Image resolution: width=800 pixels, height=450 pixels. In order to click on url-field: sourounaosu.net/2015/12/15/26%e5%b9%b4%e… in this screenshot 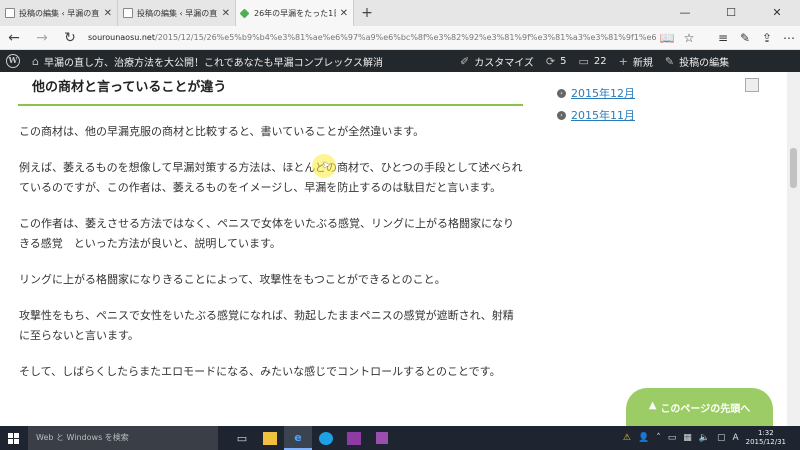, I will do `click(370, 37)`.